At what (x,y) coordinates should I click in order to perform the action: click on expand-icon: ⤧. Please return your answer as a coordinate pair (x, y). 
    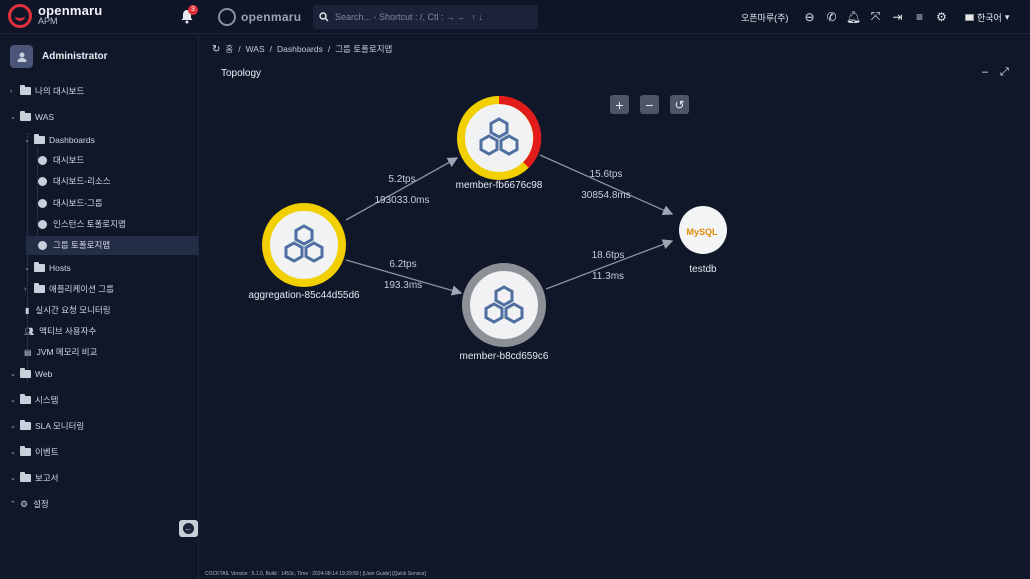
    Looking at the image, I should click on (875, 16).